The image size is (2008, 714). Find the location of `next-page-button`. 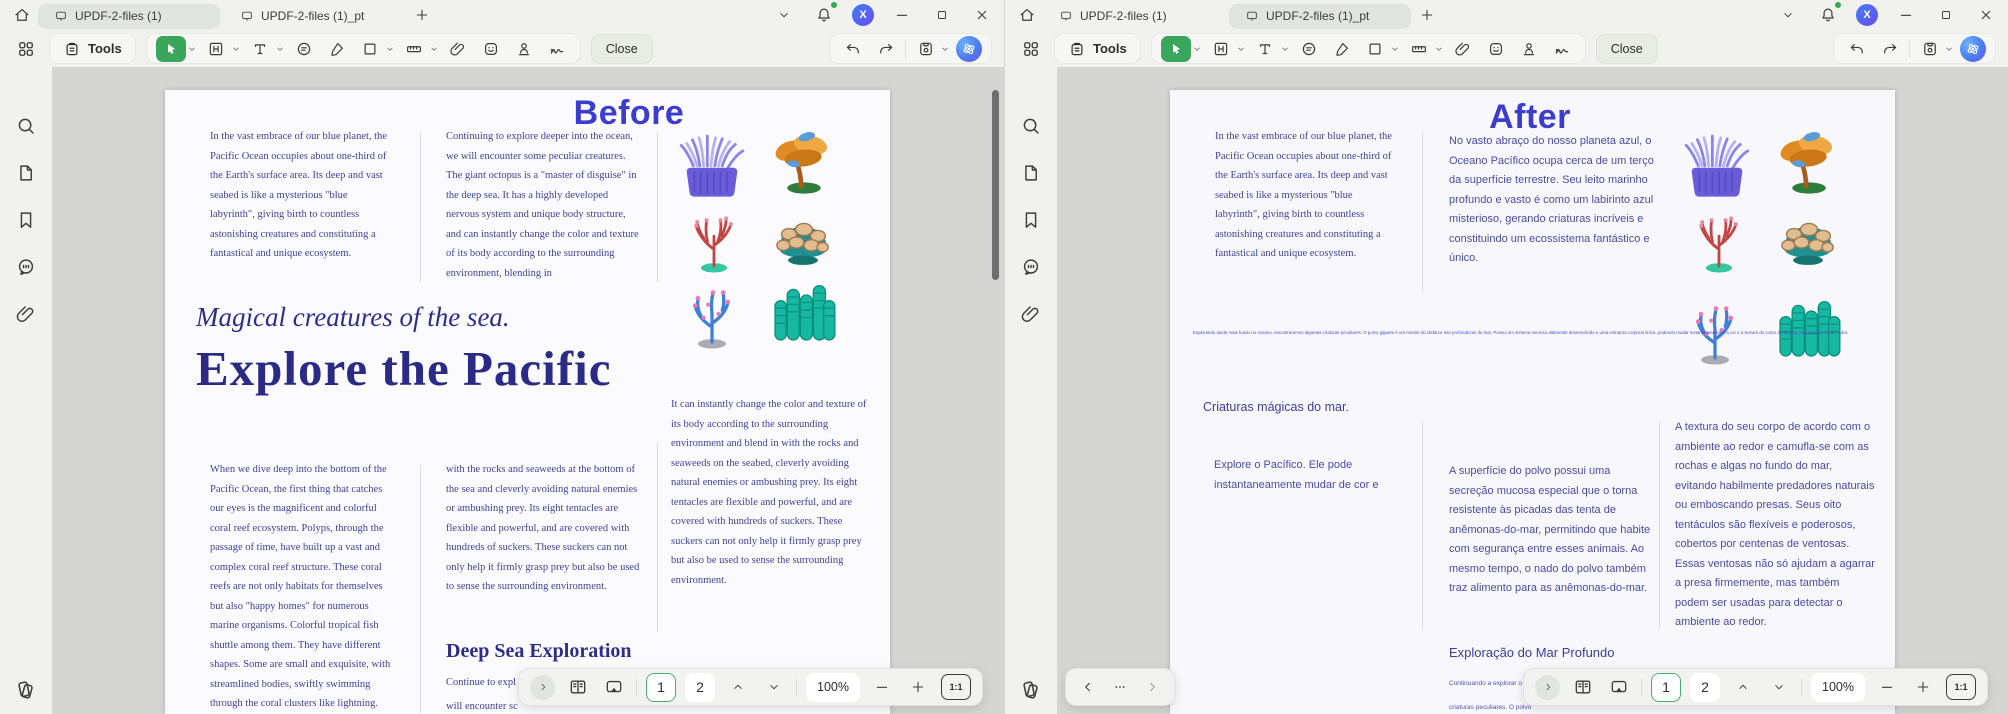

next-page-button is located at coordinates (773, 687).